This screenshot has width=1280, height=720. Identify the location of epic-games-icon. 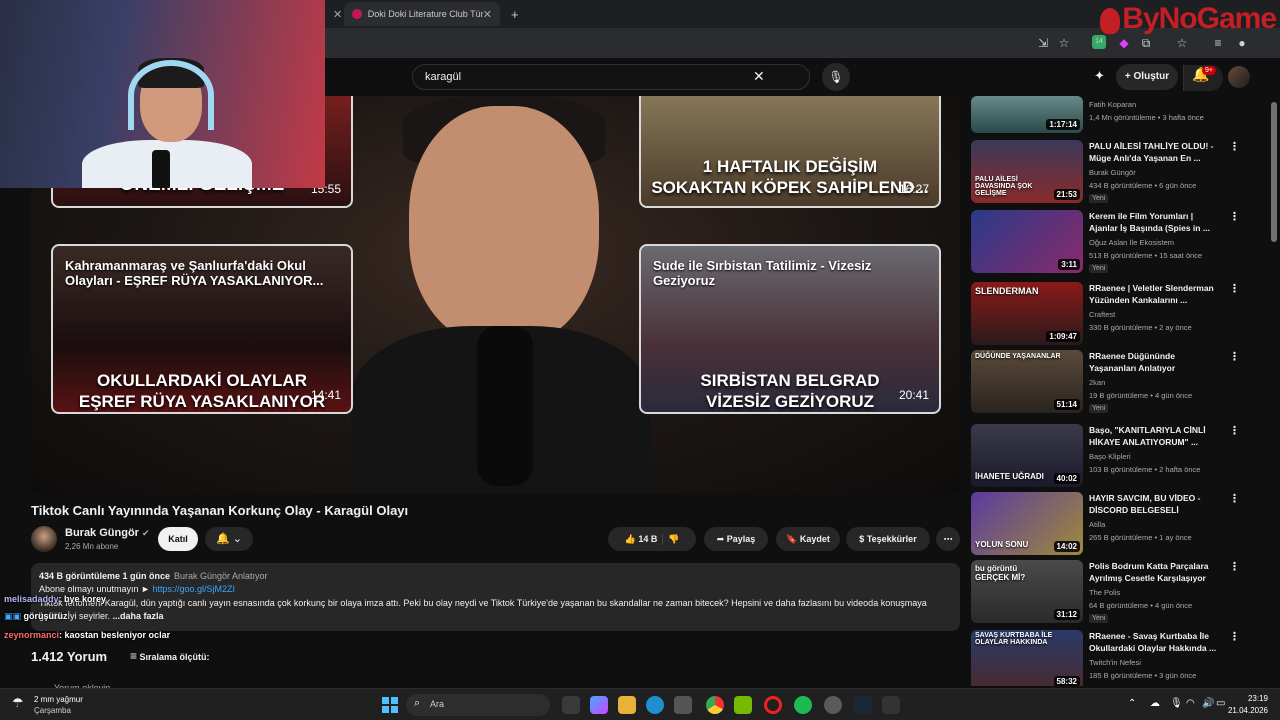
(891, 705).